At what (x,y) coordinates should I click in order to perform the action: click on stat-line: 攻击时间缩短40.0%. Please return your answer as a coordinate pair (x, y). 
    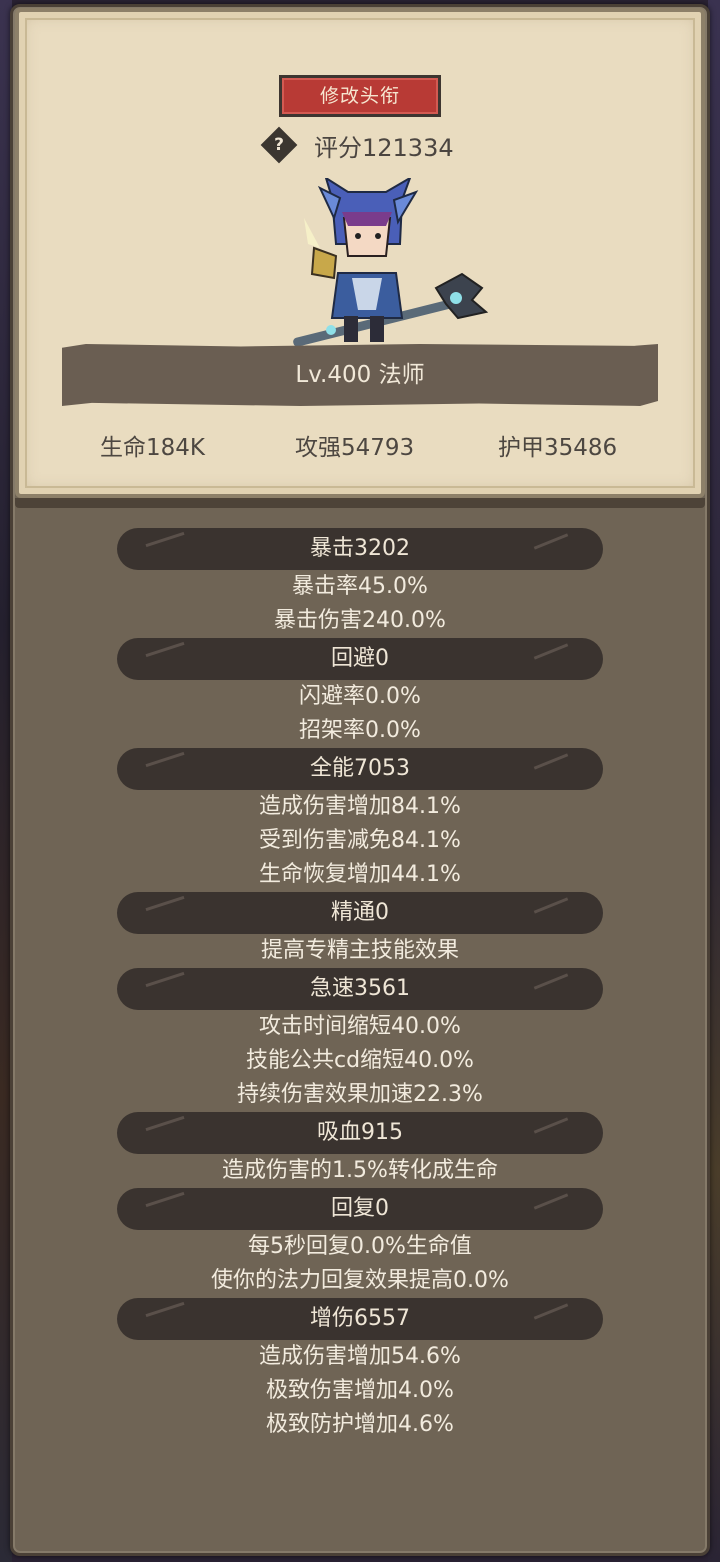
    Looking at the image, I should click on (360, 1026).